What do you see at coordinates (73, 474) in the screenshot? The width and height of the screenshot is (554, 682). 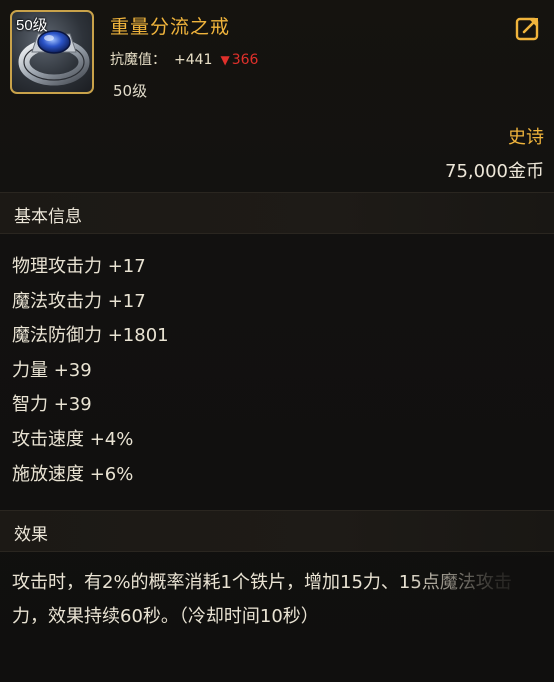 I see `stat-row: 施放速度 +6%` at bounding box center [73, 474].